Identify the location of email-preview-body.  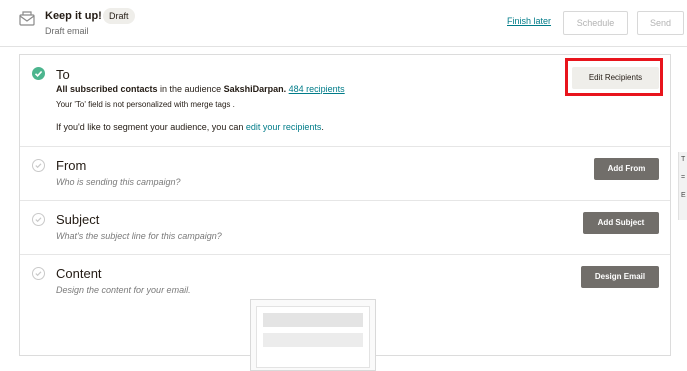
(313, 337).